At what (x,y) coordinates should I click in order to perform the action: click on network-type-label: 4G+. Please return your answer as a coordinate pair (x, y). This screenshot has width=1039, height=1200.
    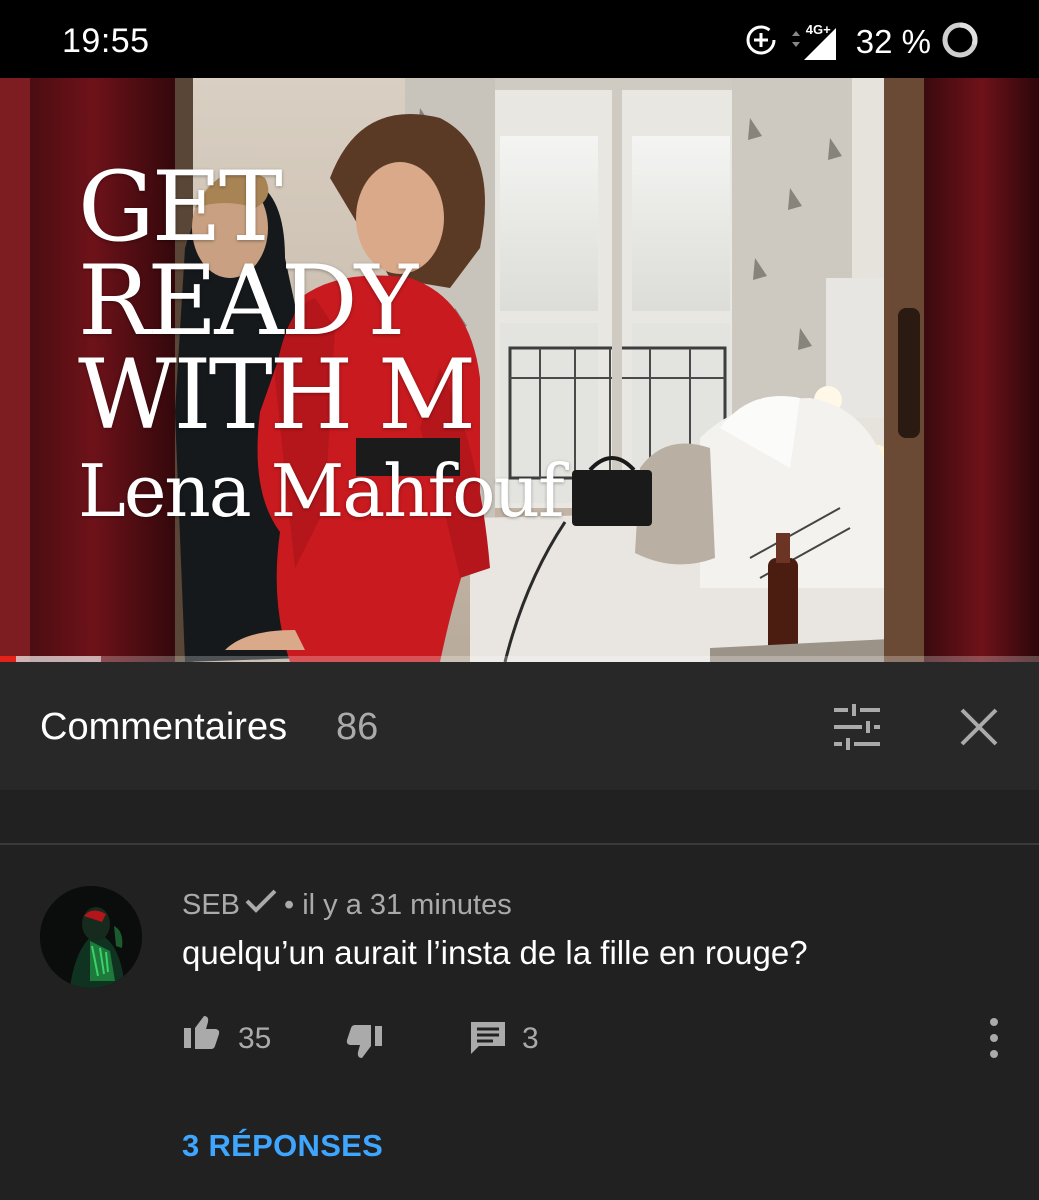
    Looking at the image, I should click on (818, 29).